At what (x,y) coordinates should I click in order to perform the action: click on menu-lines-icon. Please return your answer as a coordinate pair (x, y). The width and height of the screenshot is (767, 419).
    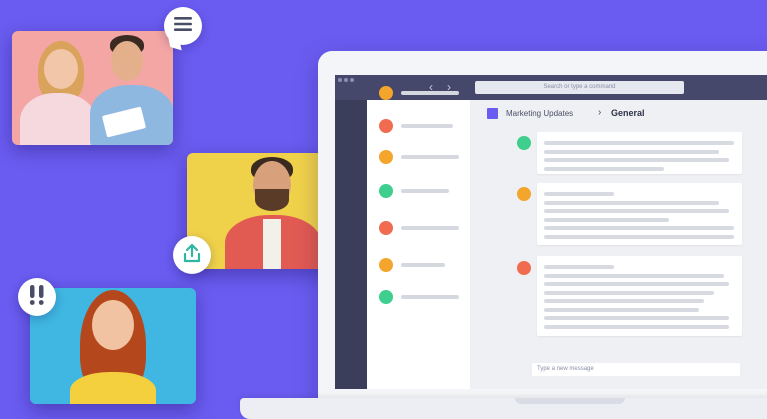
    Looking at the image, I should click on (183, 26).